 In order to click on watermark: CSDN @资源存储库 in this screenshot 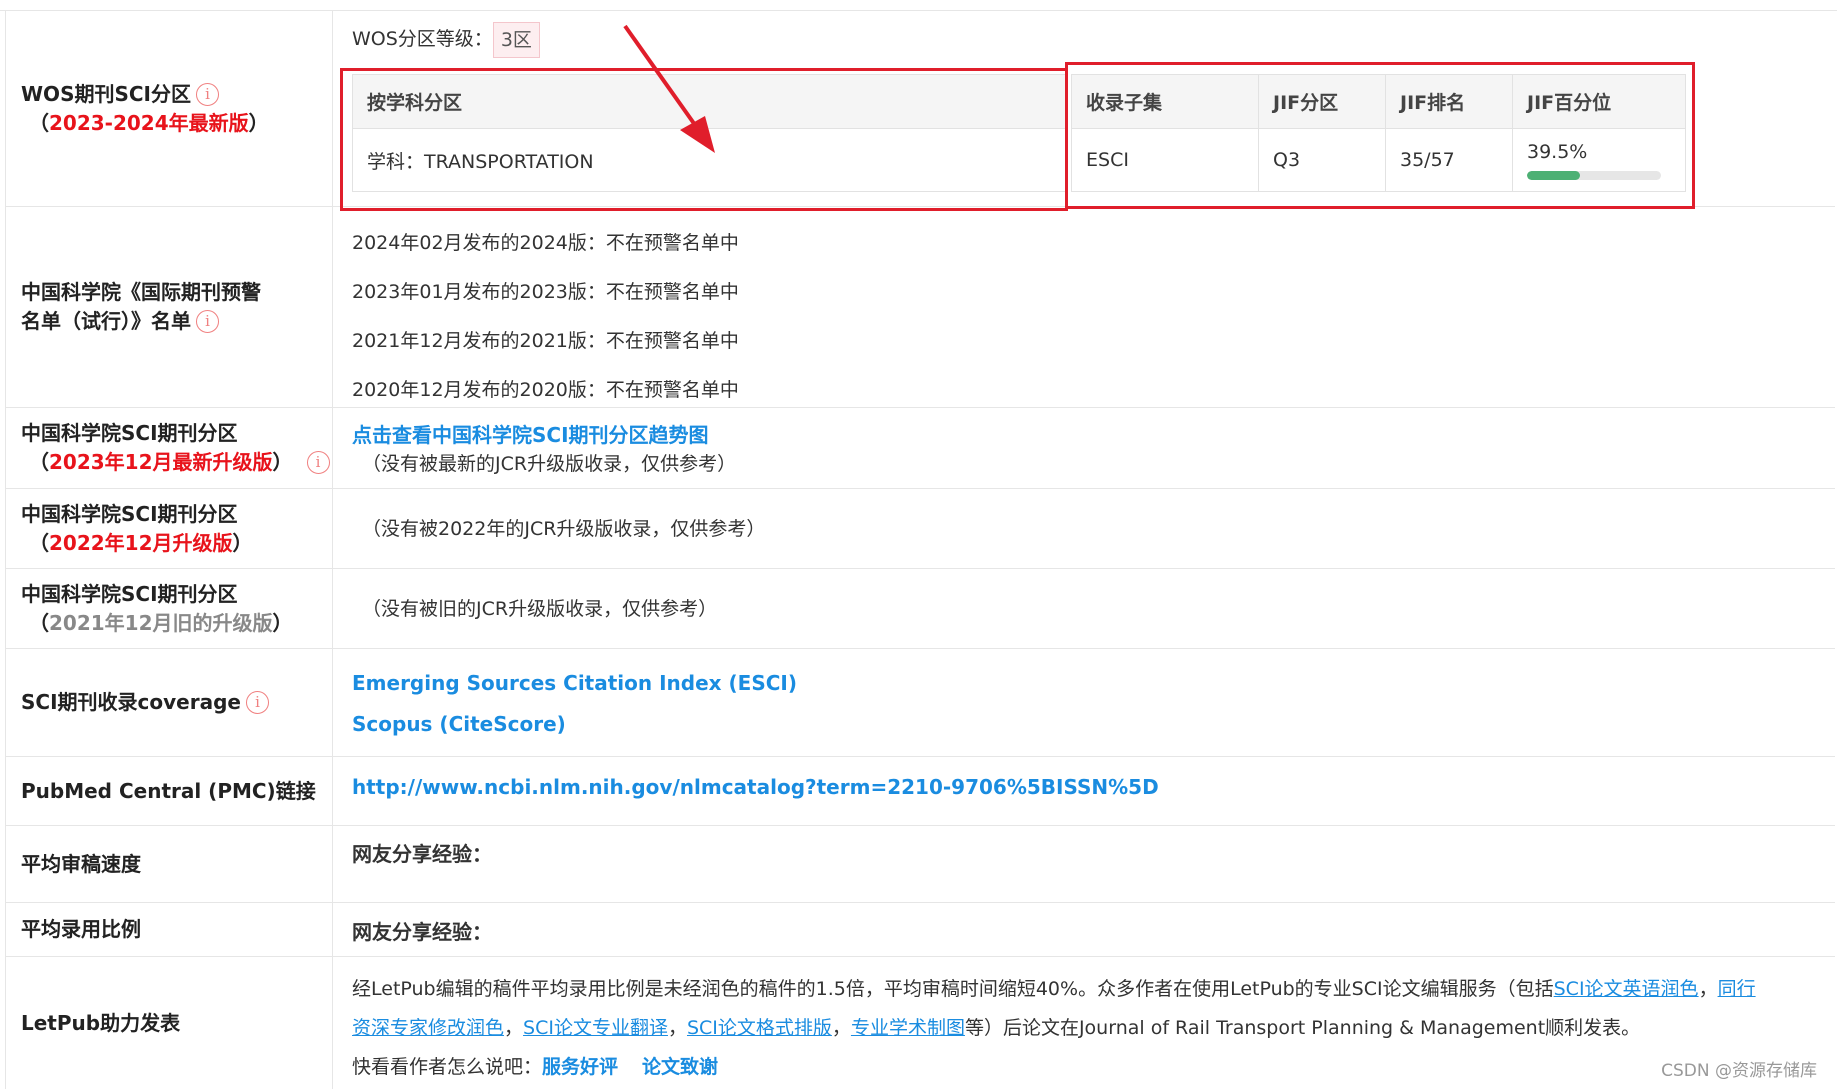, I will do `click(1739, 1071)`.